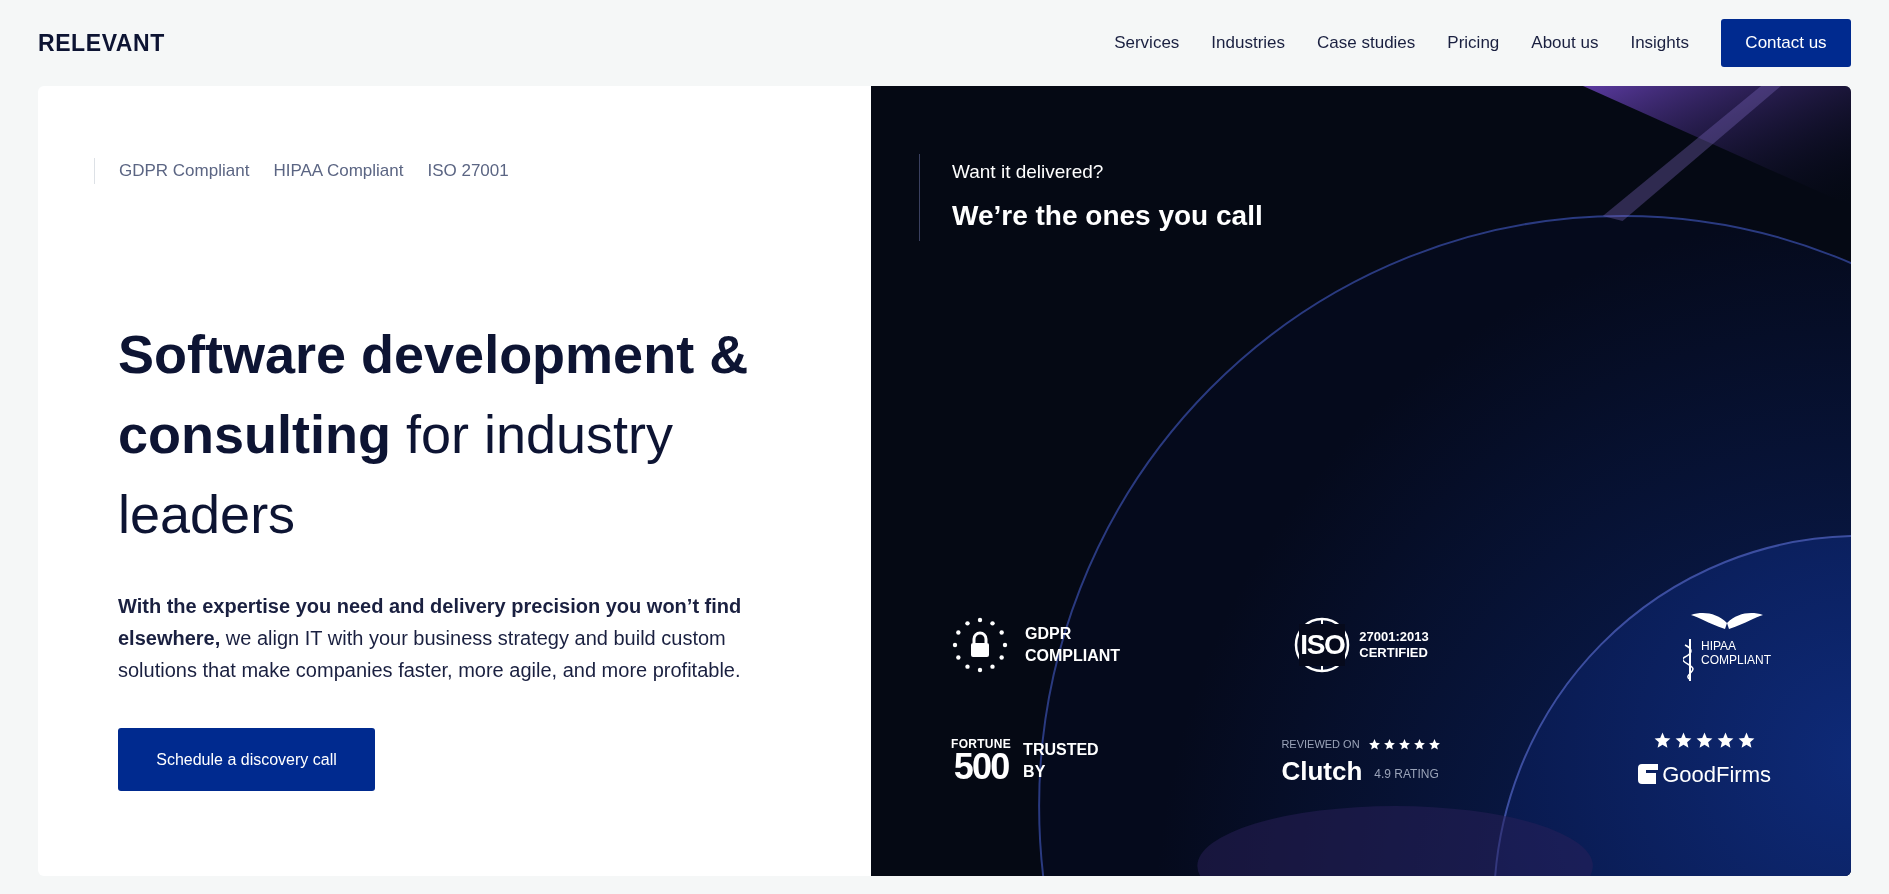 This screenshot has height=894, width=1889. What do you see at coordinates (981, 766) in the screenshot?
I see `fortune-logo-number: 500` at bounding box center [981, 766].